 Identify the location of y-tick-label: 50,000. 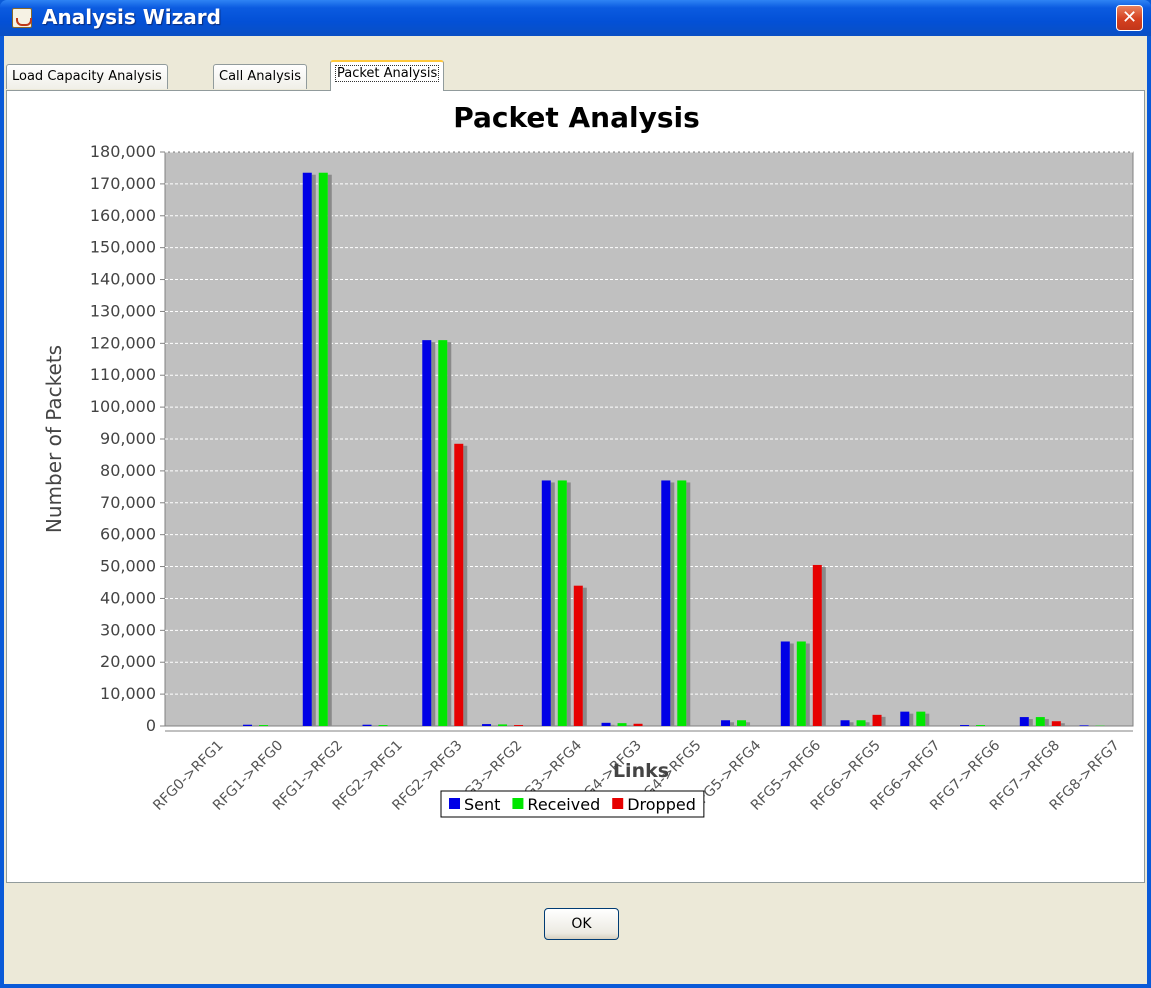
(128, 566).